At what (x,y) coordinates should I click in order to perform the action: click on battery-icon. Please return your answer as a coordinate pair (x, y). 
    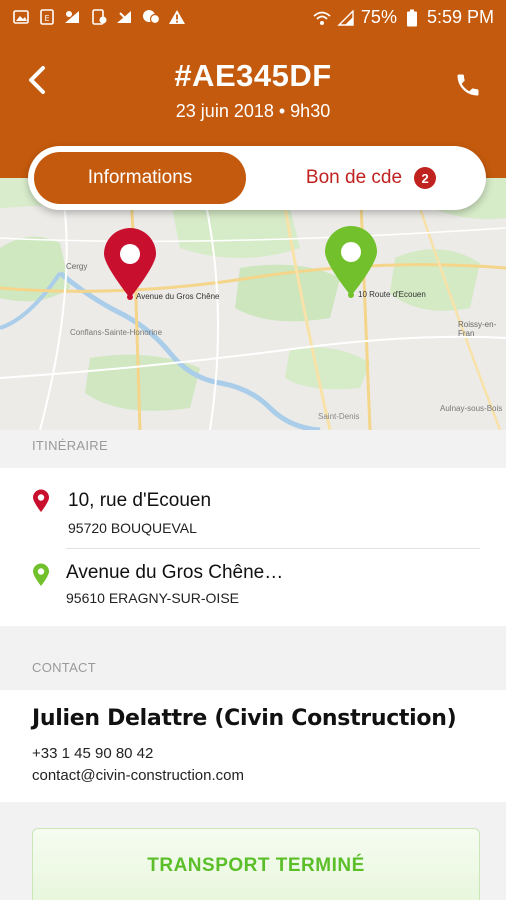
    Looking at the image, I should click on (412, 18).